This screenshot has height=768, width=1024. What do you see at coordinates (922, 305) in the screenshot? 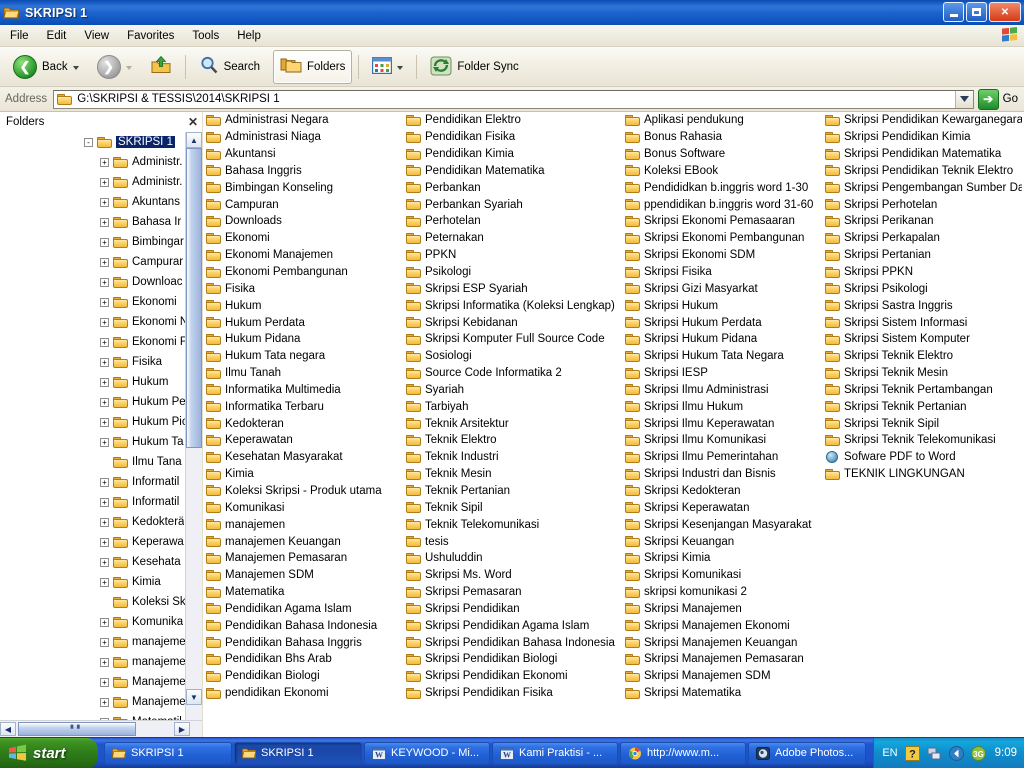
I see `file-list-item: Skripsi Sastra Inggris` at bounding box center [922, 305].